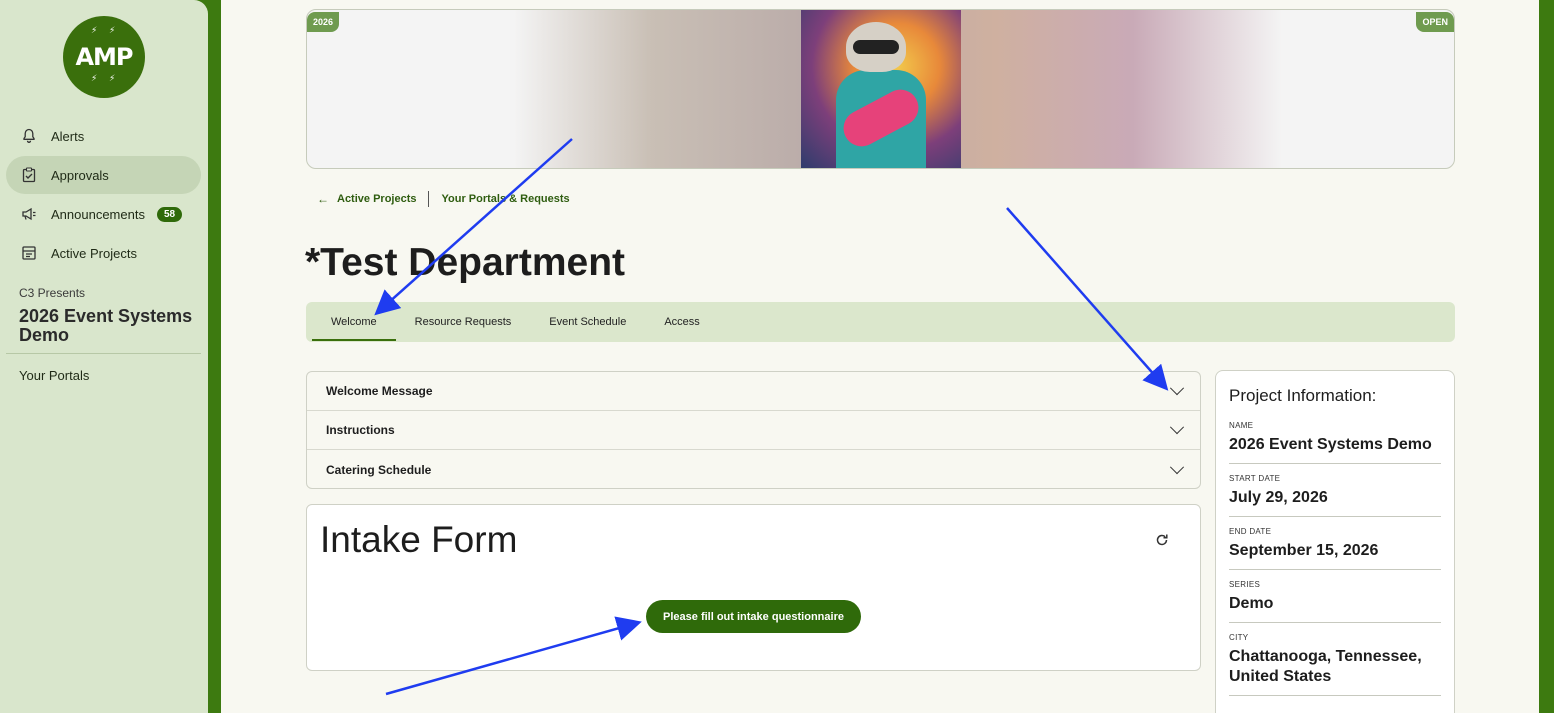  Describe the element at coordinates (1325, 666) in the screenshot. I see `field-value: Chattanooga, Tennessee, United States` at that location.